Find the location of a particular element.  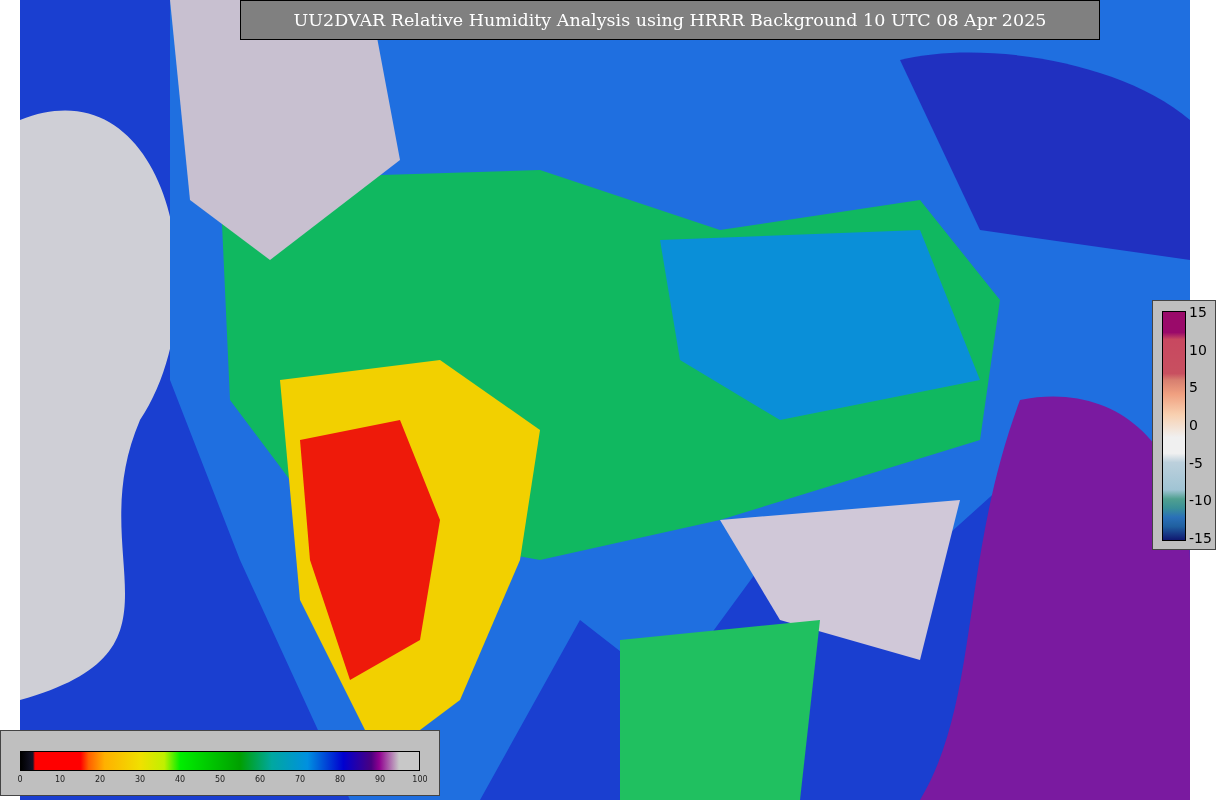

tick-label: 30 is located at coordinates (140, 780).